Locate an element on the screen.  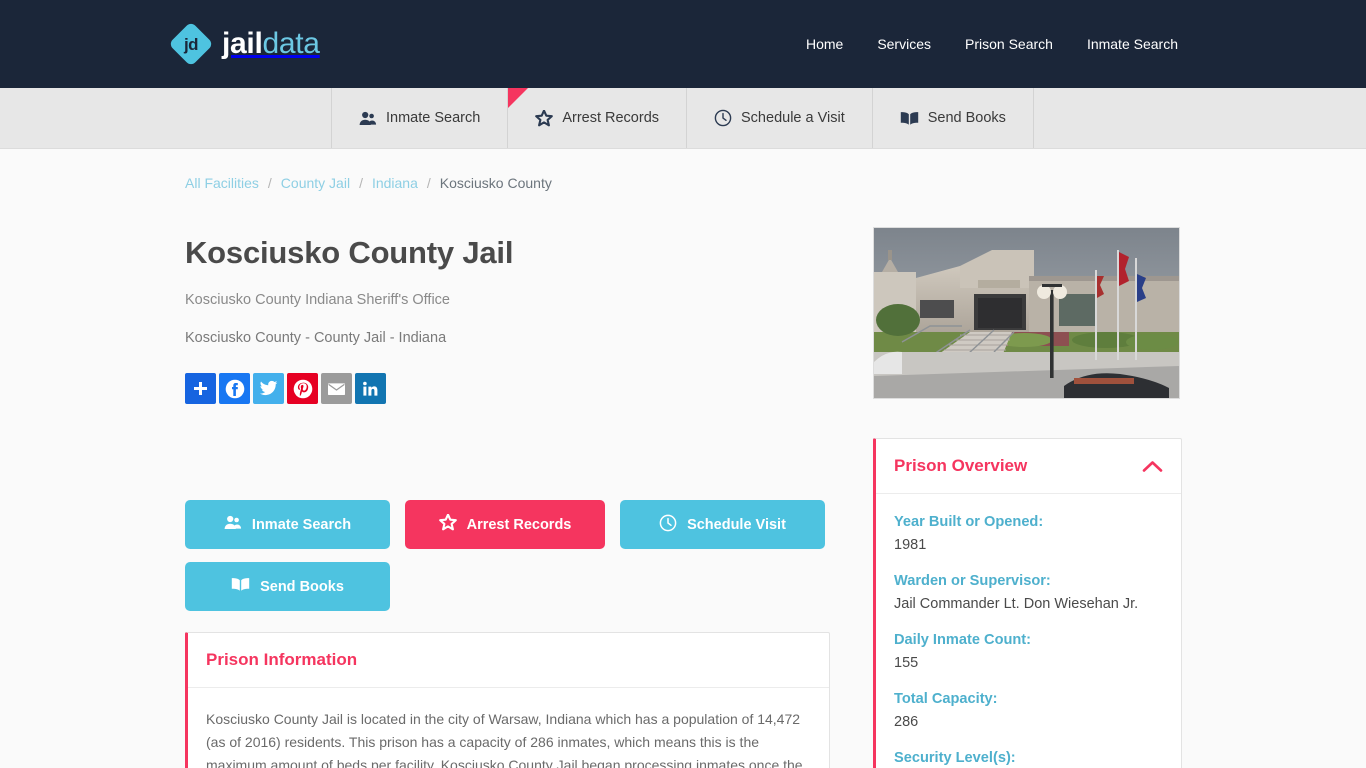
overview-label-warden: Warden or Supervisor: is located at coordinates (972, 581).